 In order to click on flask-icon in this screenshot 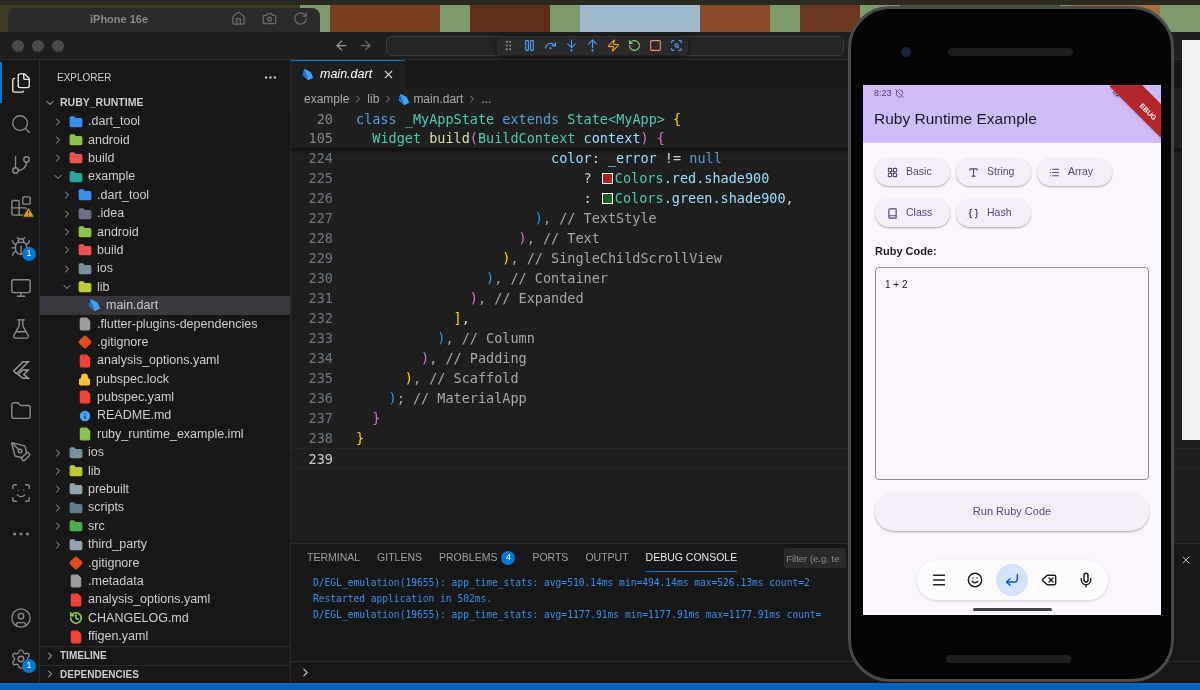, I will do `click(21, 328)`.